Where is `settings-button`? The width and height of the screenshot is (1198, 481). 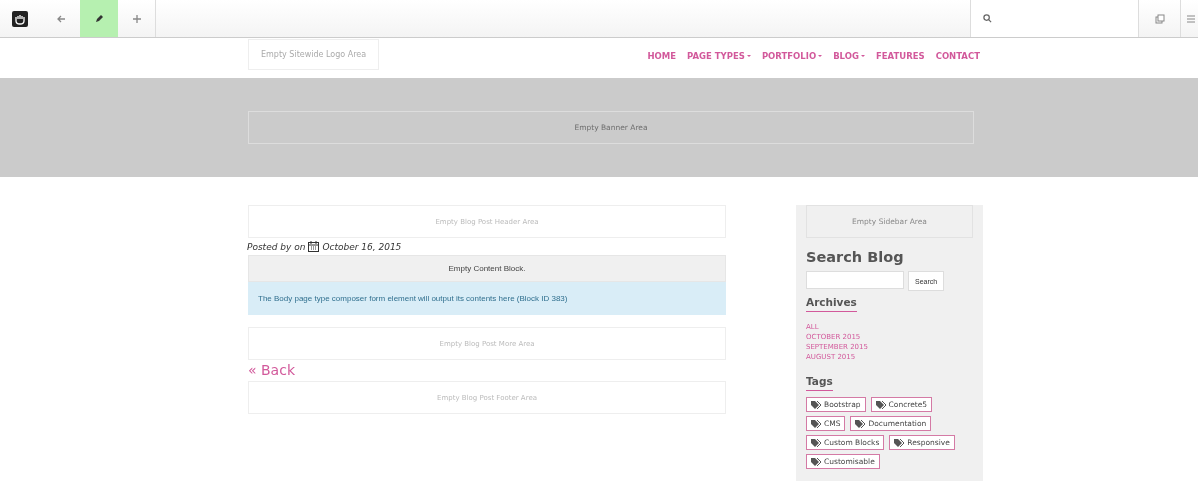
settings-button is located at coordinates (1189, 18).